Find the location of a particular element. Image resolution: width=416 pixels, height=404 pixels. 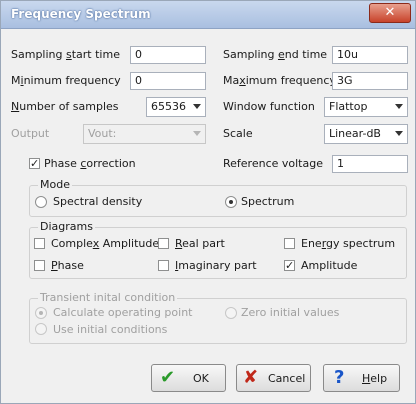

dialog-title: Frequency Spectrum is located at coordinates (81, 14).